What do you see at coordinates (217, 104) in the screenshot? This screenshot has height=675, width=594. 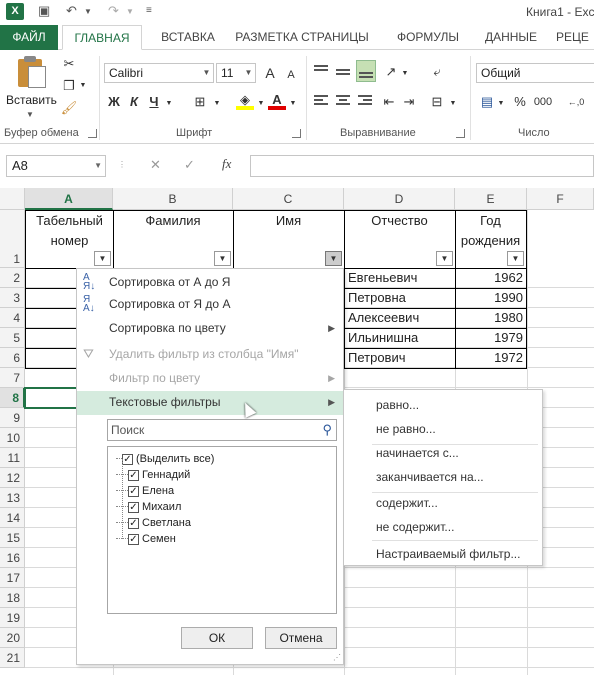 I see `borders-dropdown-icon: ▼` at bounding box center [217, 104].